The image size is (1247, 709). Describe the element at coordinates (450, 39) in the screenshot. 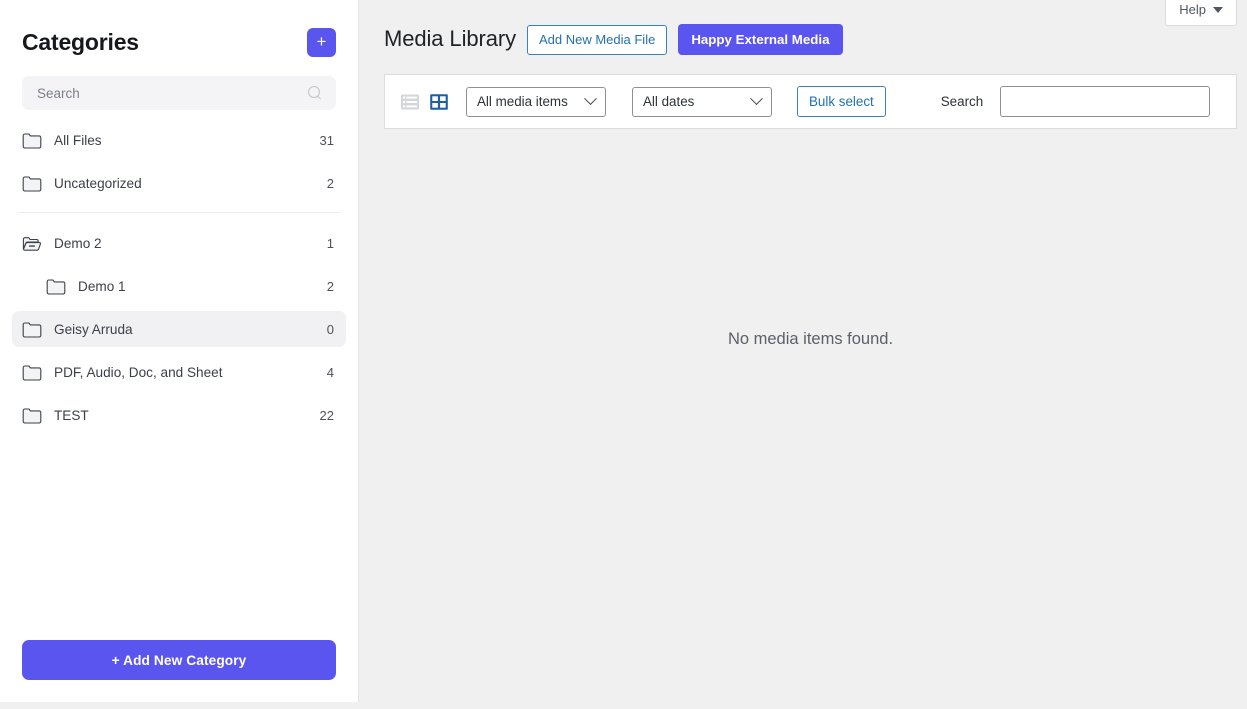

I see `page-title: Media Library` at that location.